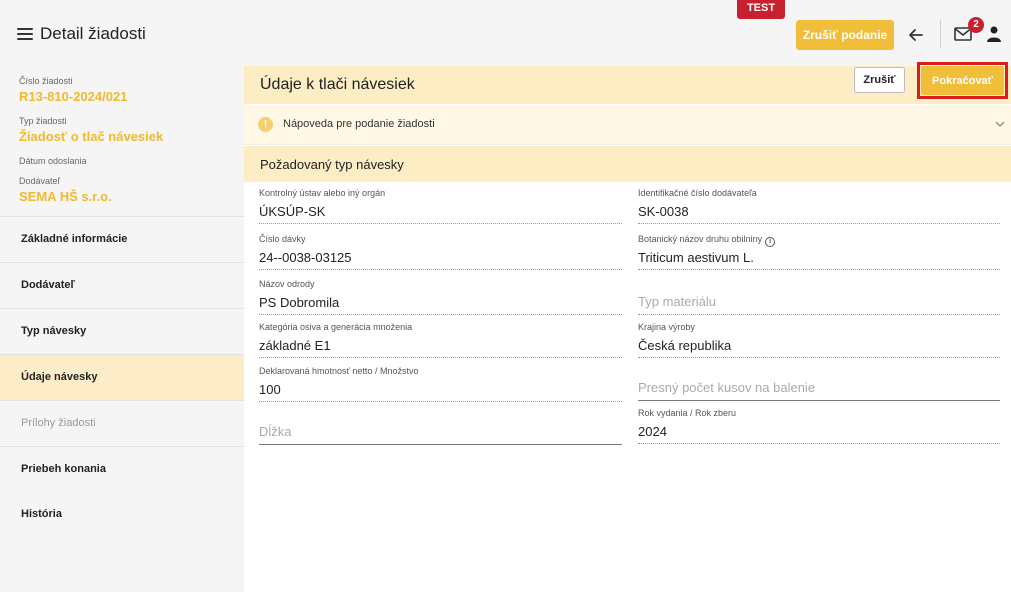 This screenshot has height=592, width=1011. I want to click on field-material-type: Typ materiálu, so click(819, 299).